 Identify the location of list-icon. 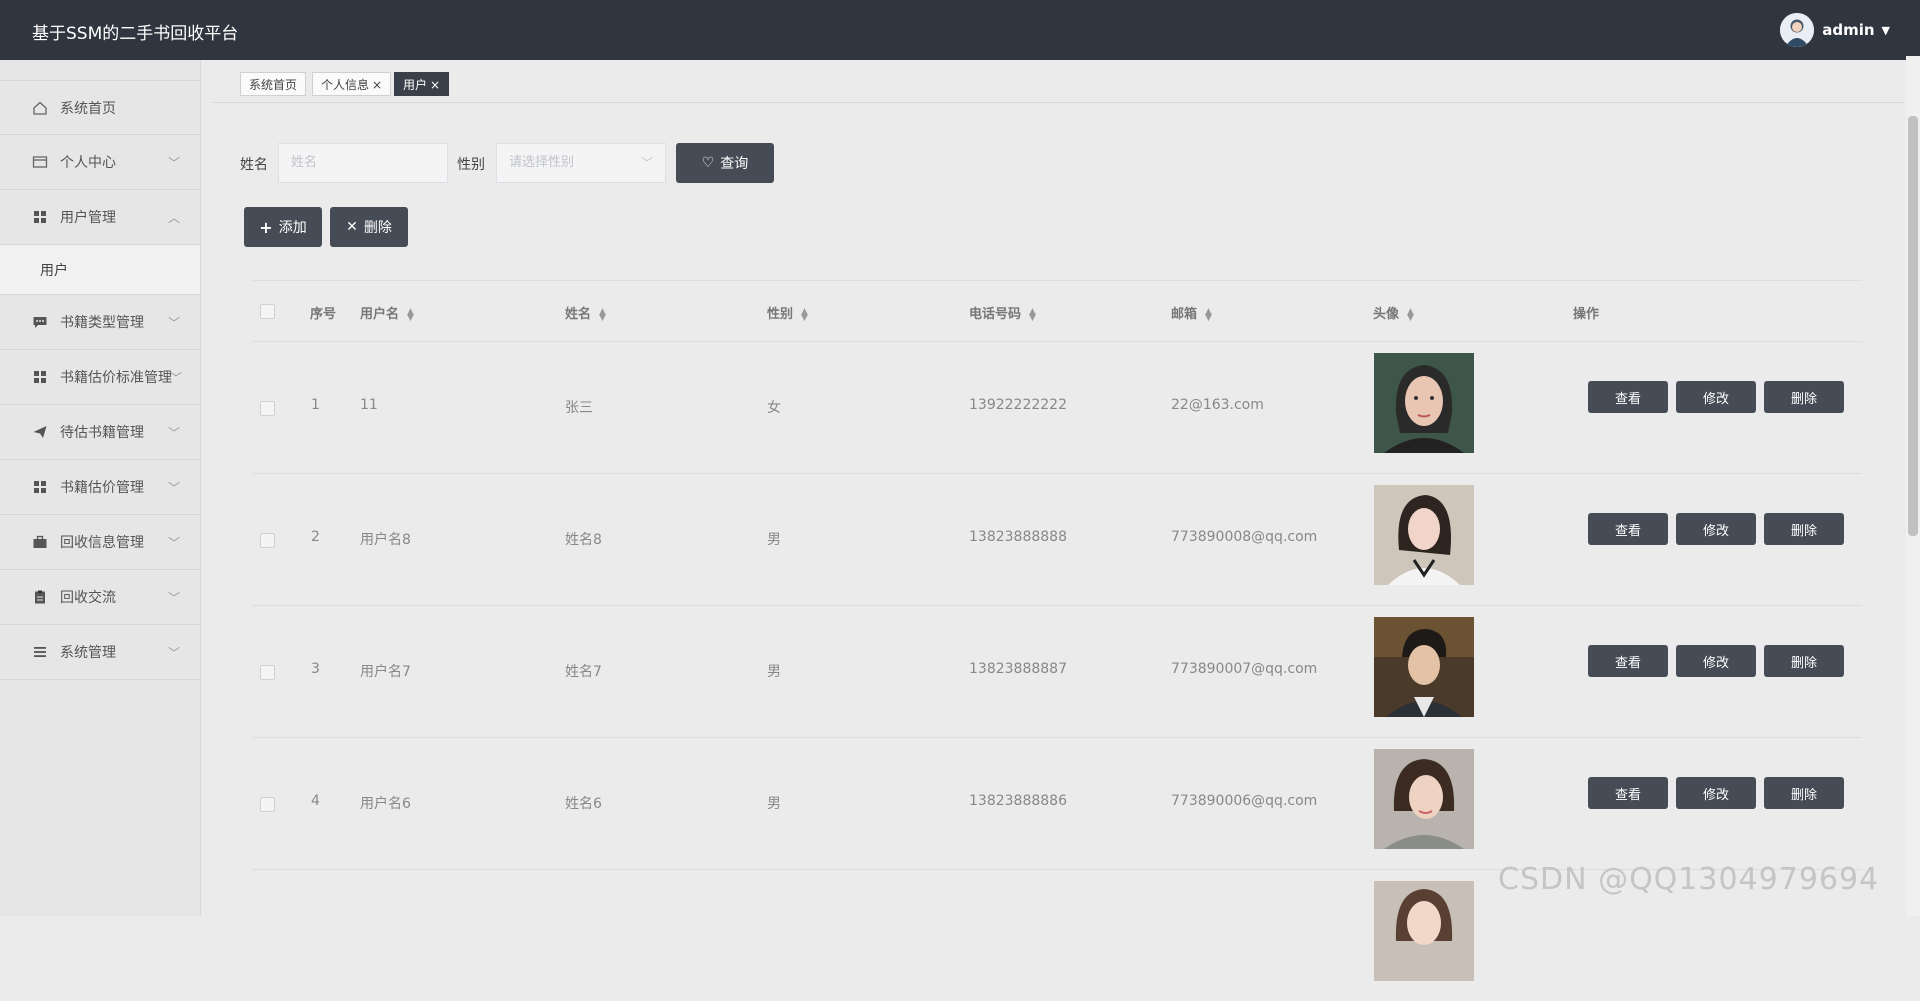
(40, 652).